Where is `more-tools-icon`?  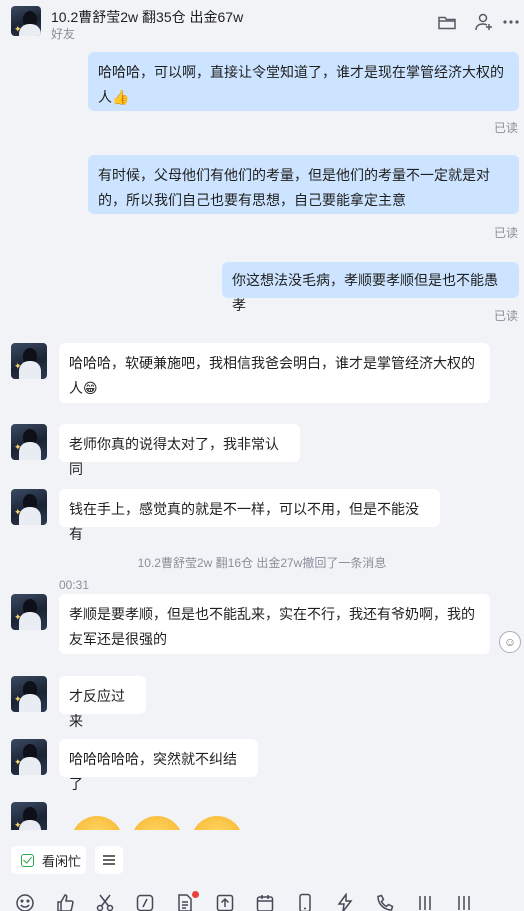 more-tools-icon is located at coordinates (465, 902).